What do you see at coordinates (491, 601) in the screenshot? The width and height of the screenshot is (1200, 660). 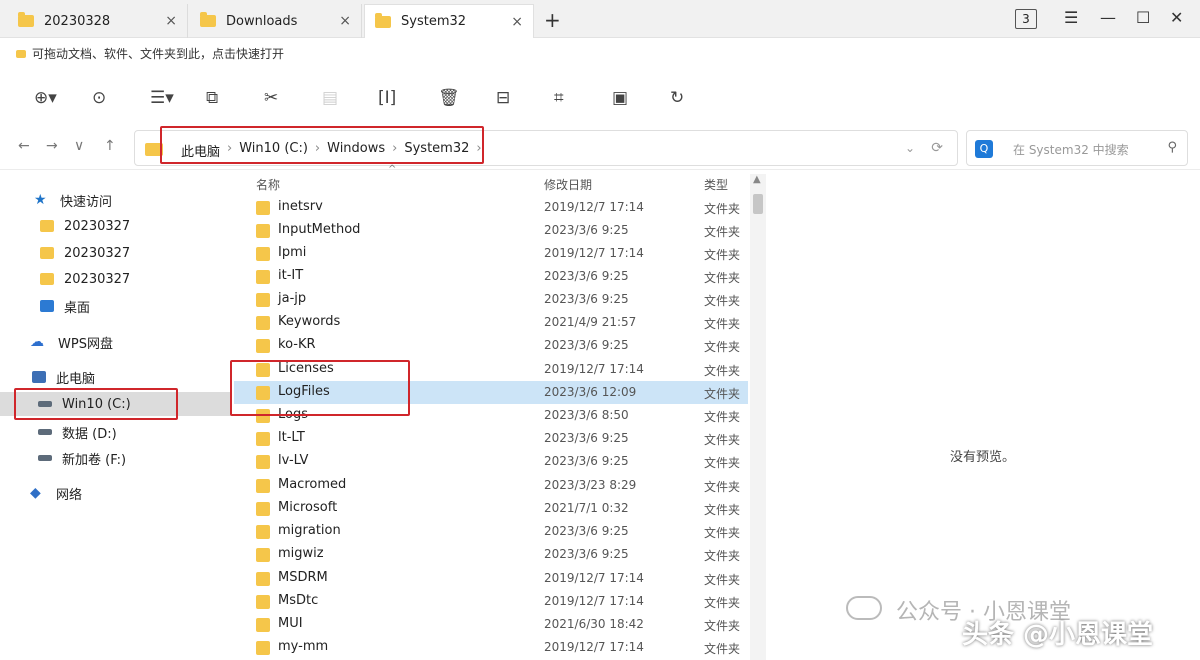 I see `table-row: MsDtc 2019/12/7 17:14 文件夹` at bounding box center [491, 601].